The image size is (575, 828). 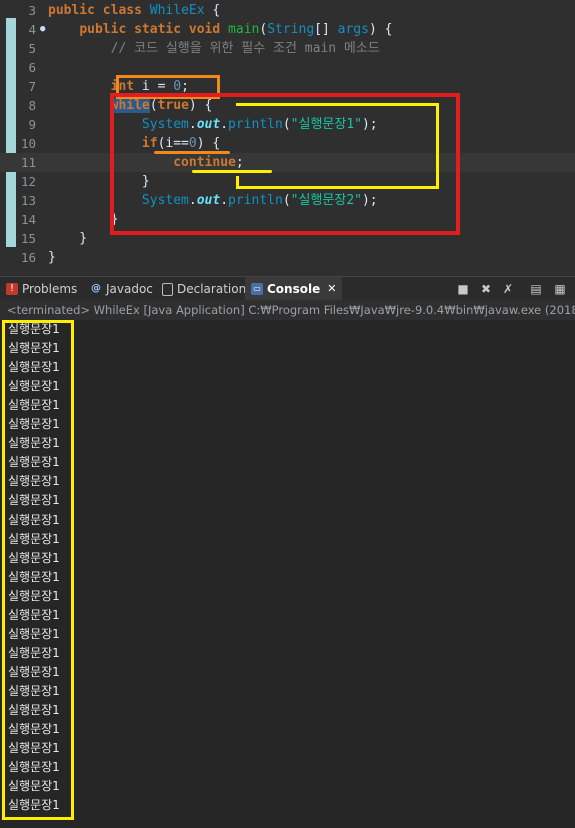 What do you see at coordinates (103, 29) in the screenshot?
I see `code-token: public` at bounding box center [103, 29].